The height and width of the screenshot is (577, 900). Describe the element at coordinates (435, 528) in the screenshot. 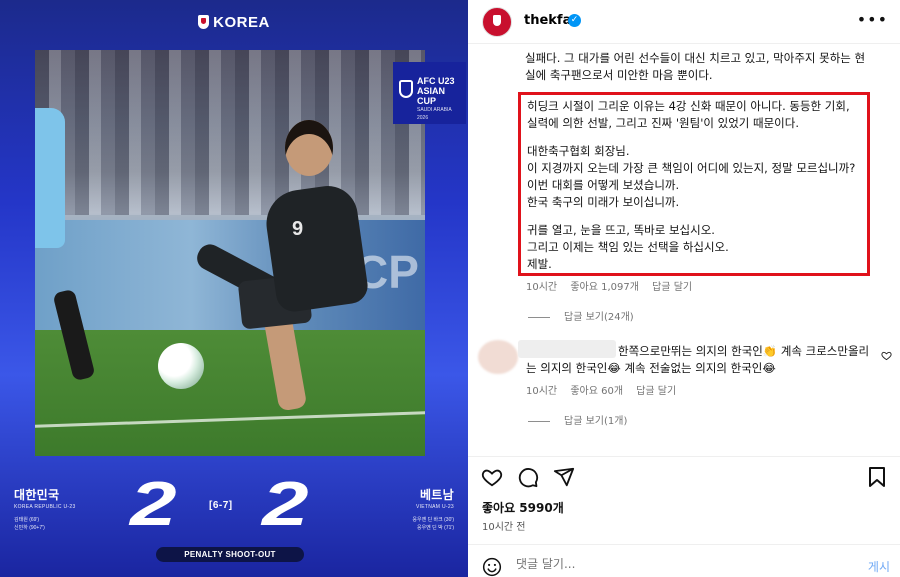

I see `away-scorer: 응우옌 딘 박 (71')` at that location.